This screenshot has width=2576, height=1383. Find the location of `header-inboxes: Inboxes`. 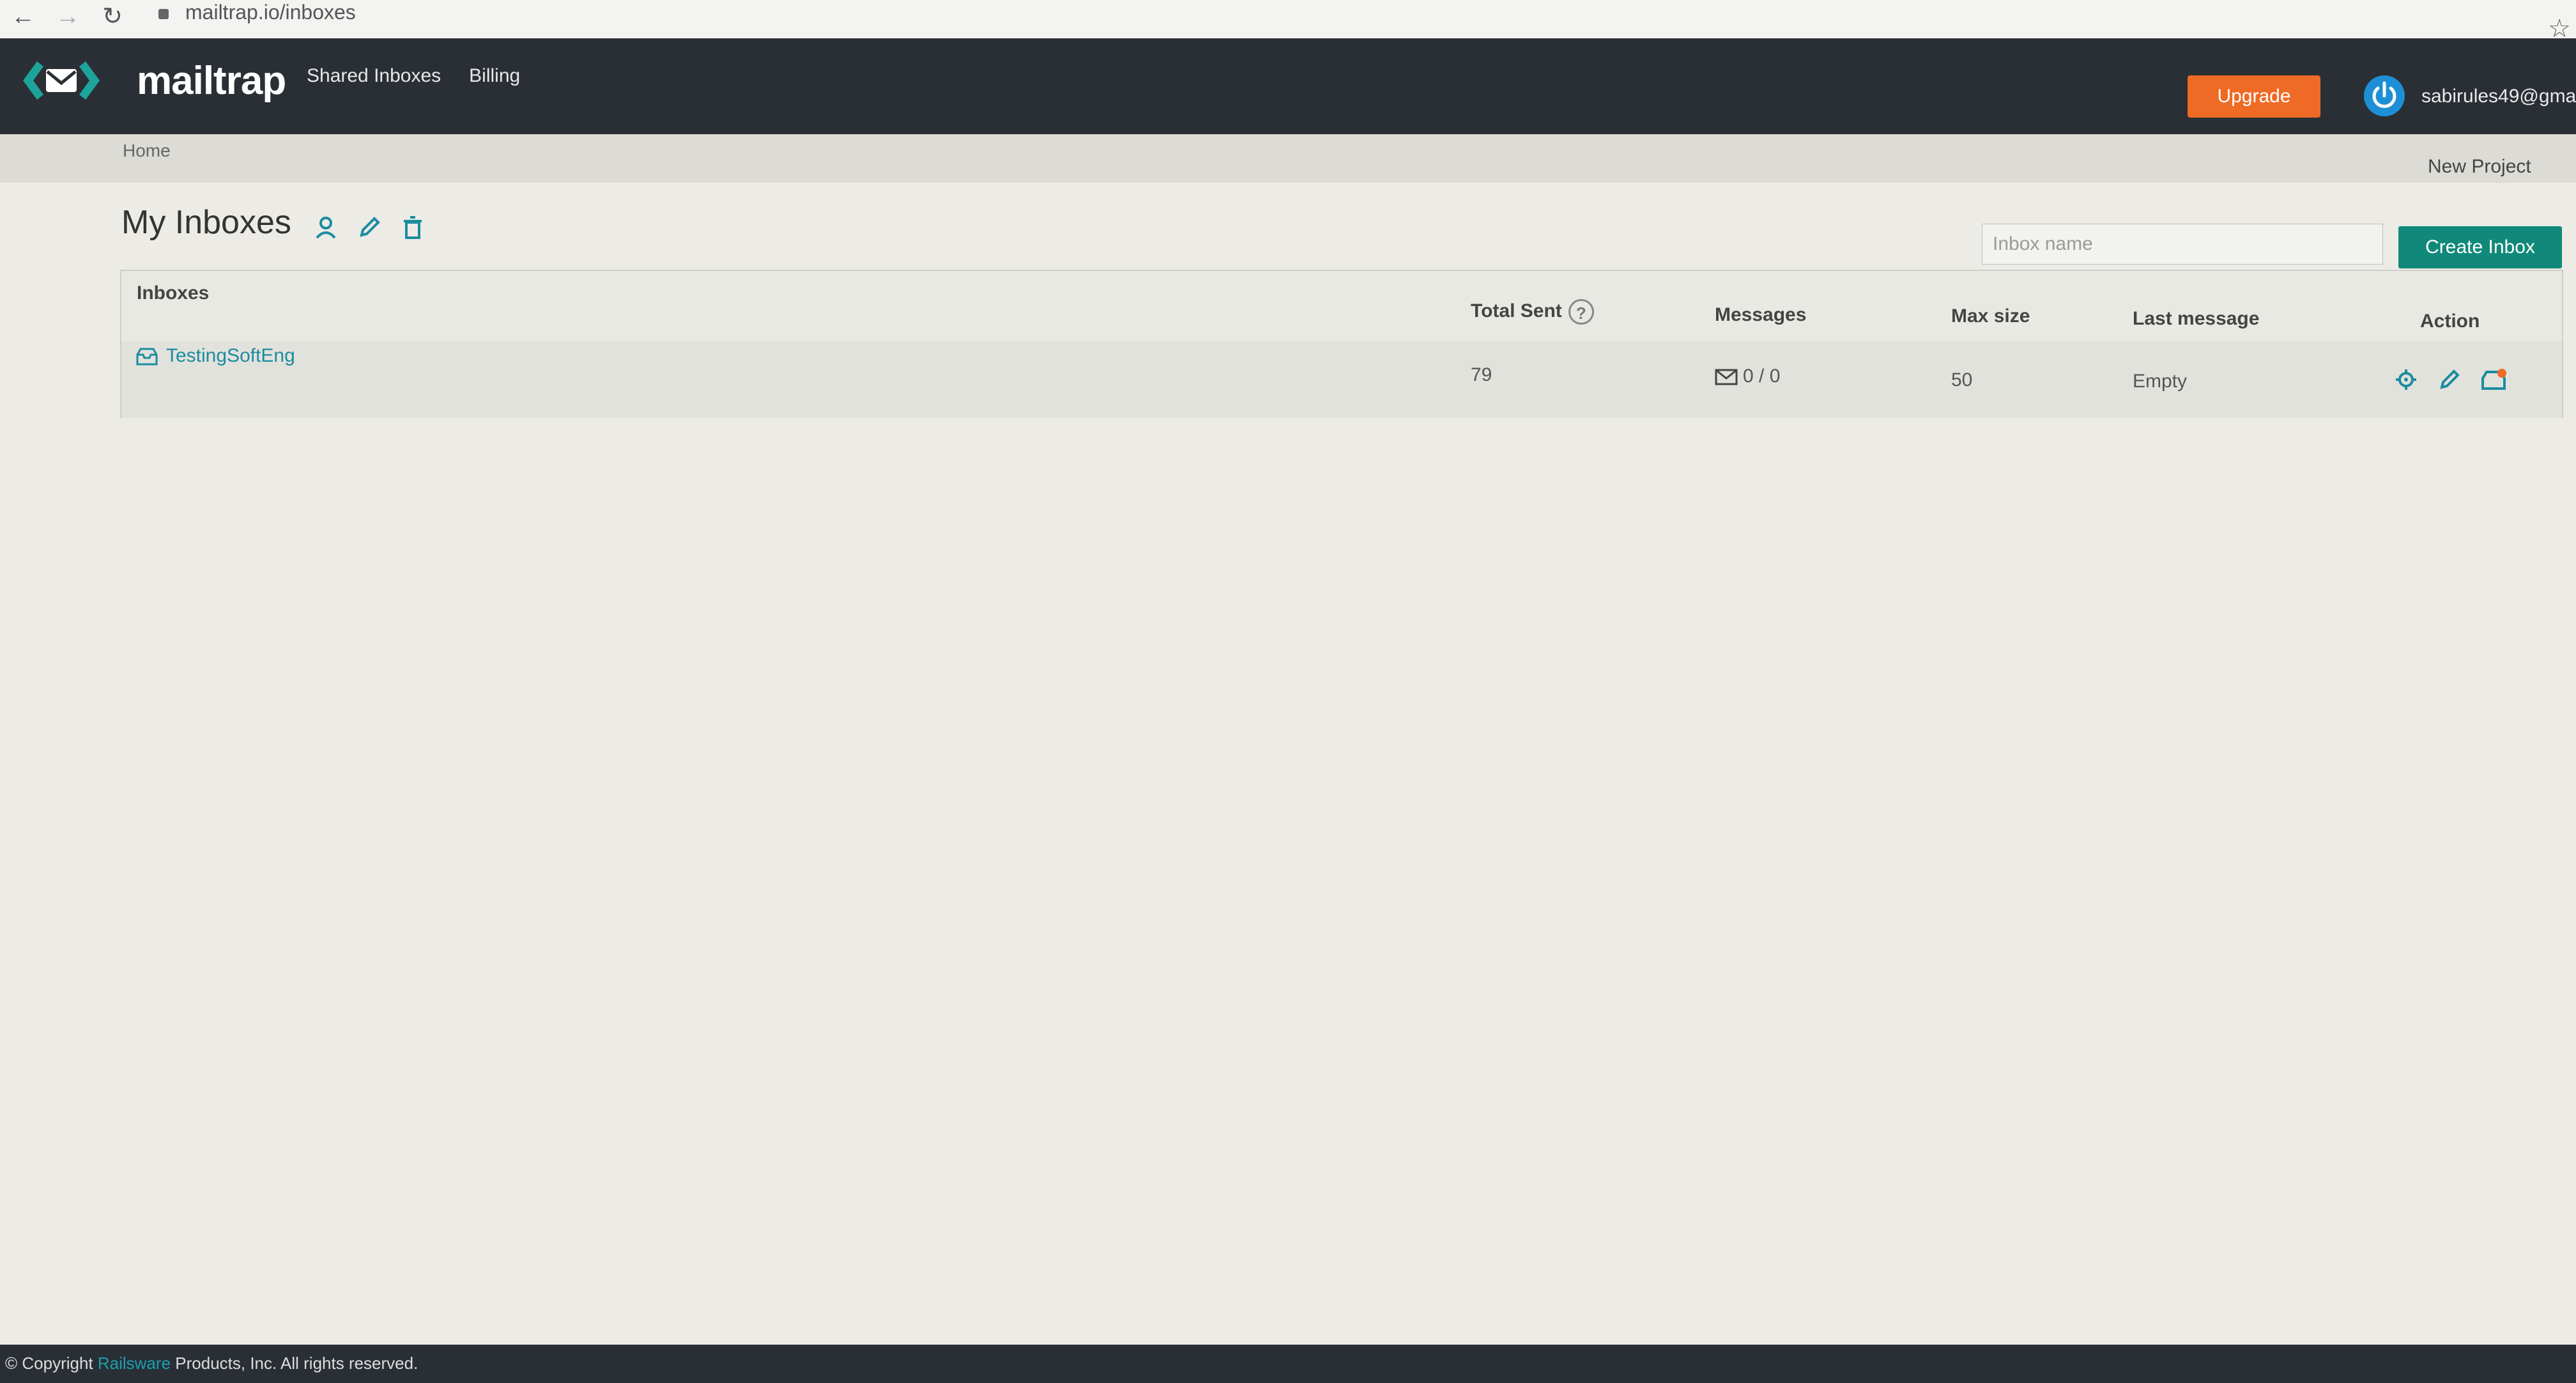

header-inboxes: Inboxes is located at coordinates (173, 293).